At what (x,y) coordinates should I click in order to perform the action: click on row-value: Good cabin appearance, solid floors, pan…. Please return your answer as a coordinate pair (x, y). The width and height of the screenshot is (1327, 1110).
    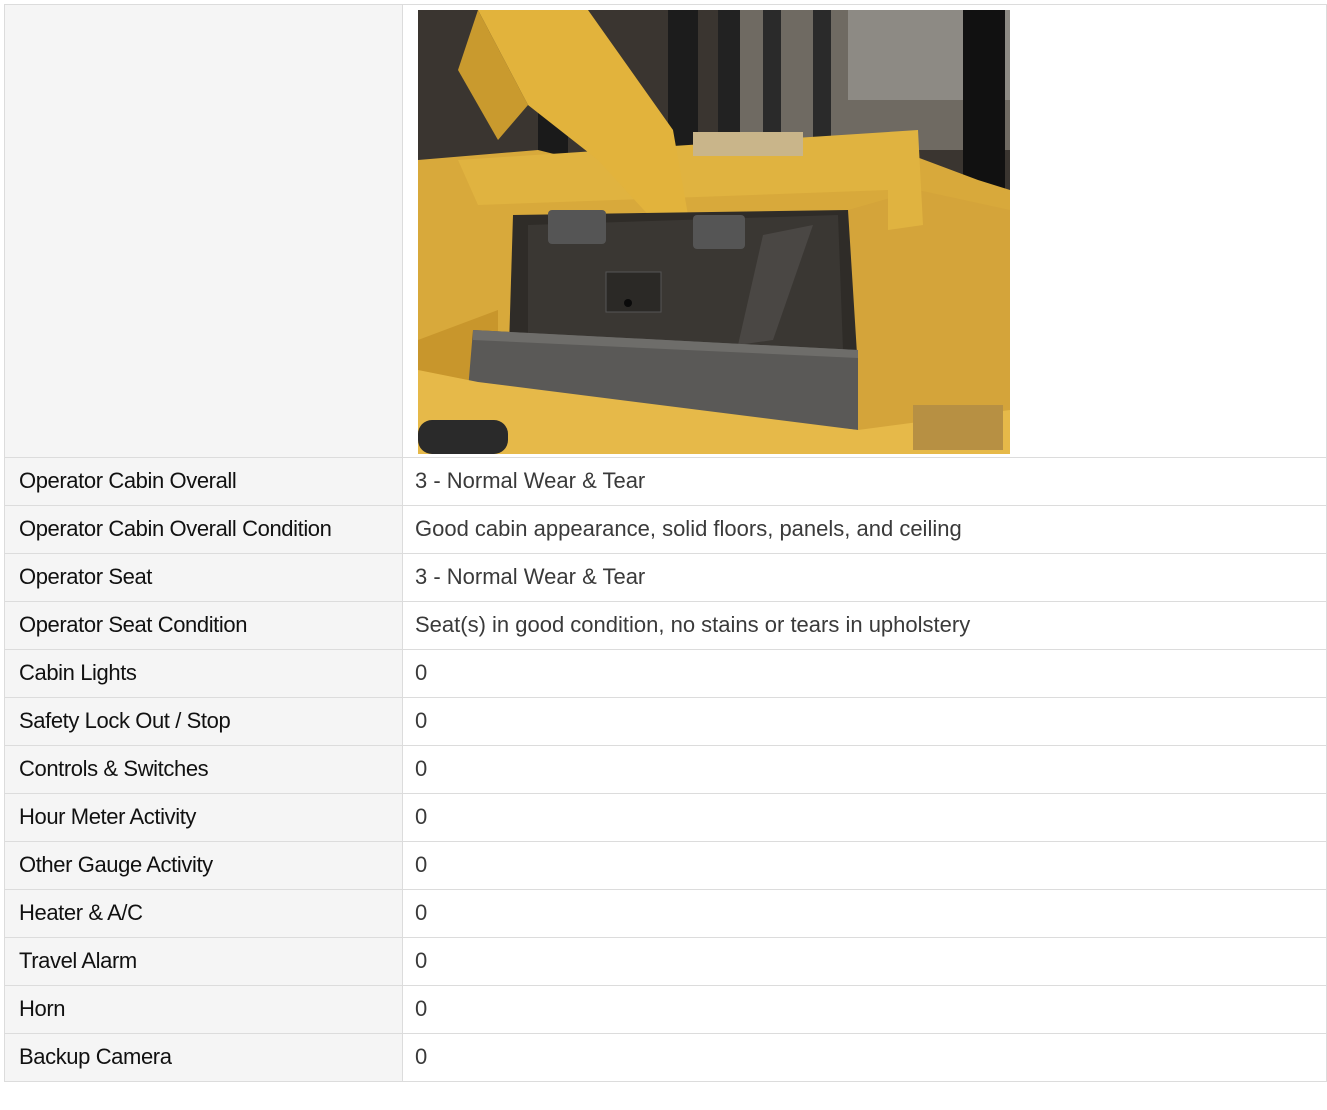
    Looking at the image, I should click on (864, 529).